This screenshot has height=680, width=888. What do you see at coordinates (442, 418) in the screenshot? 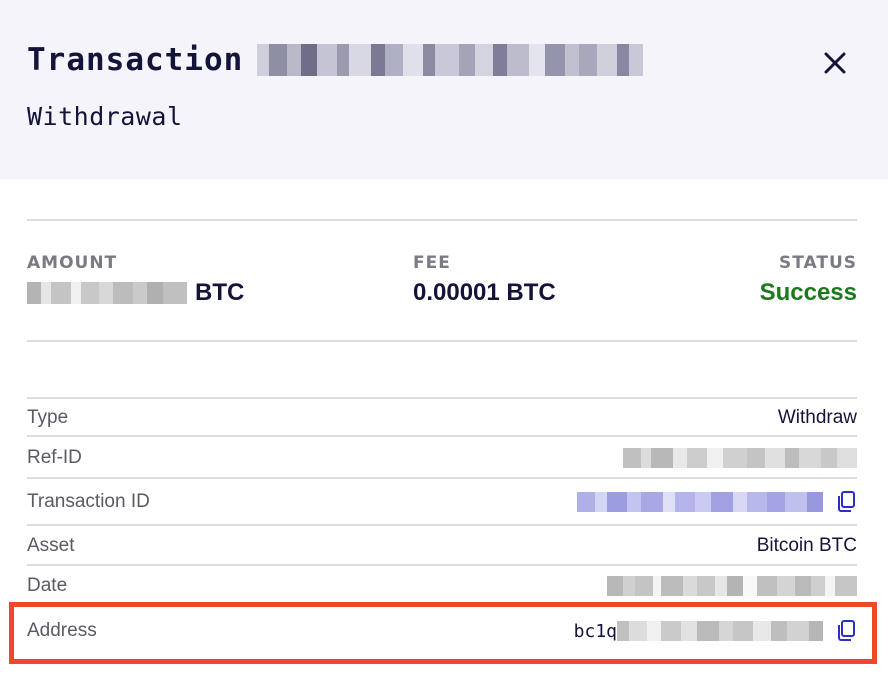
I see `detail-row-type: Type Withdraw` at bounding box center [442, 418].